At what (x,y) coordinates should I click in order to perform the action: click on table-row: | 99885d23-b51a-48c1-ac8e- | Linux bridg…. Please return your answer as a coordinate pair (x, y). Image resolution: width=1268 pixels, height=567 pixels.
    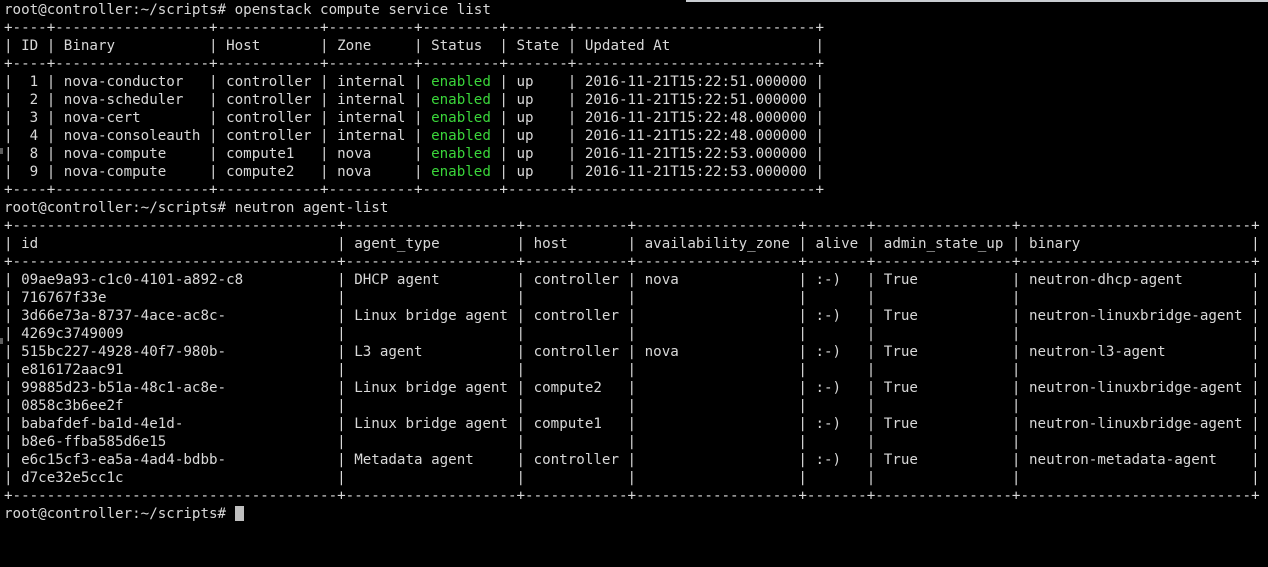
    Looking at the image, I should click on (632, 388).